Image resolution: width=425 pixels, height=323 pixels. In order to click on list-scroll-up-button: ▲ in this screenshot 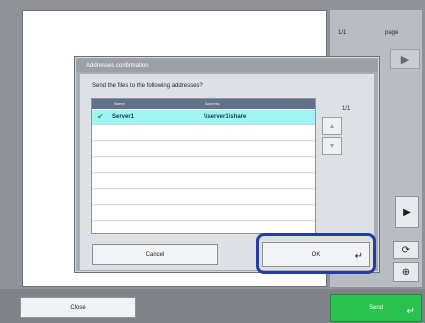, I will do `click(332, 126)`.